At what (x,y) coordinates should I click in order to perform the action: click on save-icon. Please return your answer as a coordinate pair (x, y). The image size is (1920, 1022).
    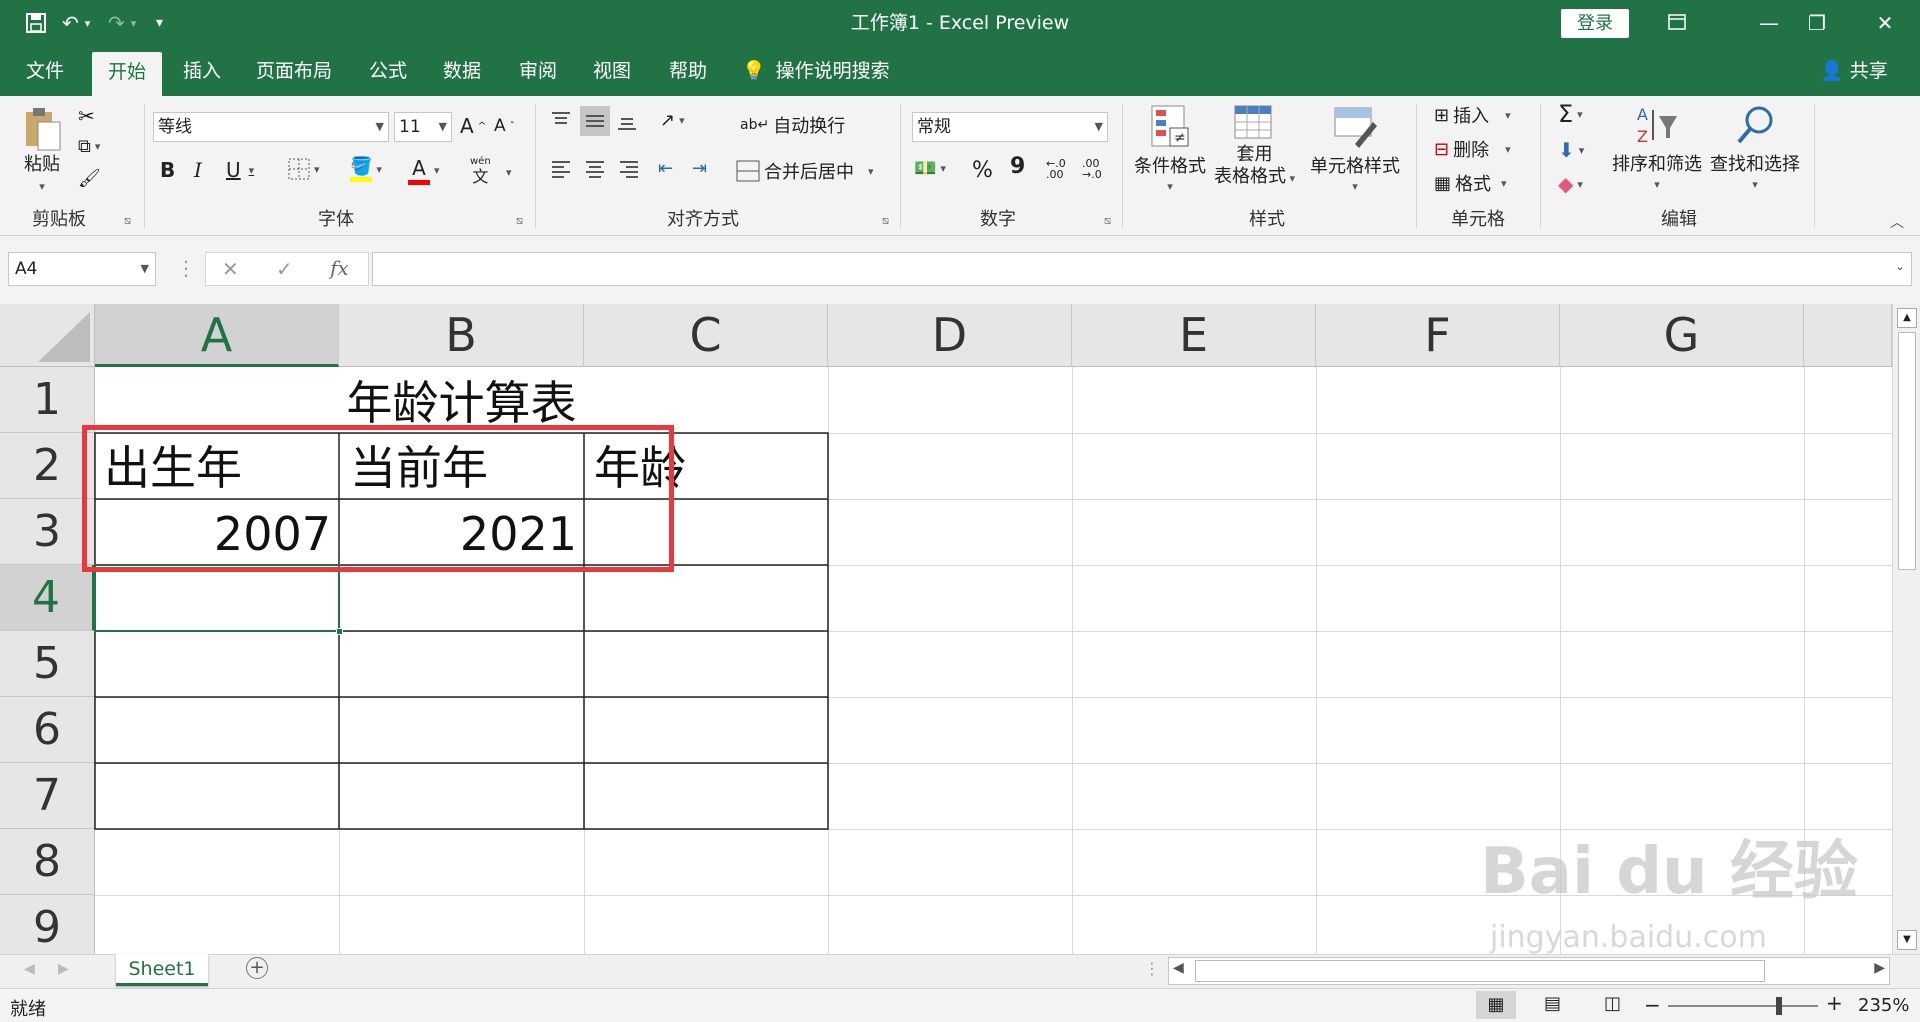
    Looking at the image, I should click on (36, 23).